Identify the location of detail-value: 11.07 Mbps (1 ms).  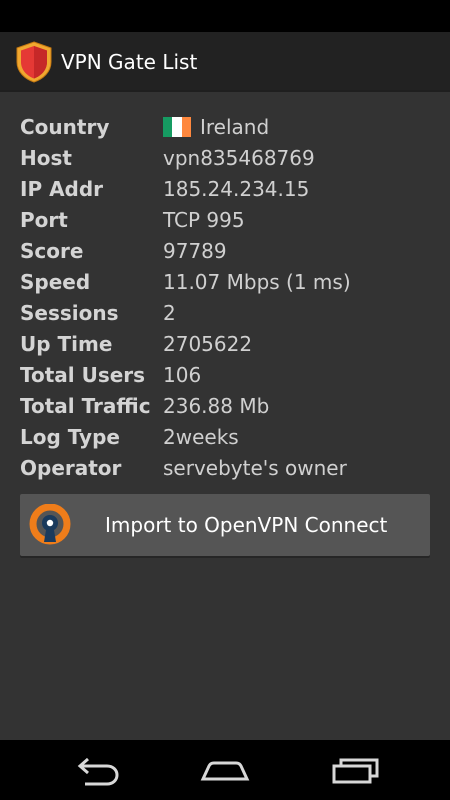
(257, 282).